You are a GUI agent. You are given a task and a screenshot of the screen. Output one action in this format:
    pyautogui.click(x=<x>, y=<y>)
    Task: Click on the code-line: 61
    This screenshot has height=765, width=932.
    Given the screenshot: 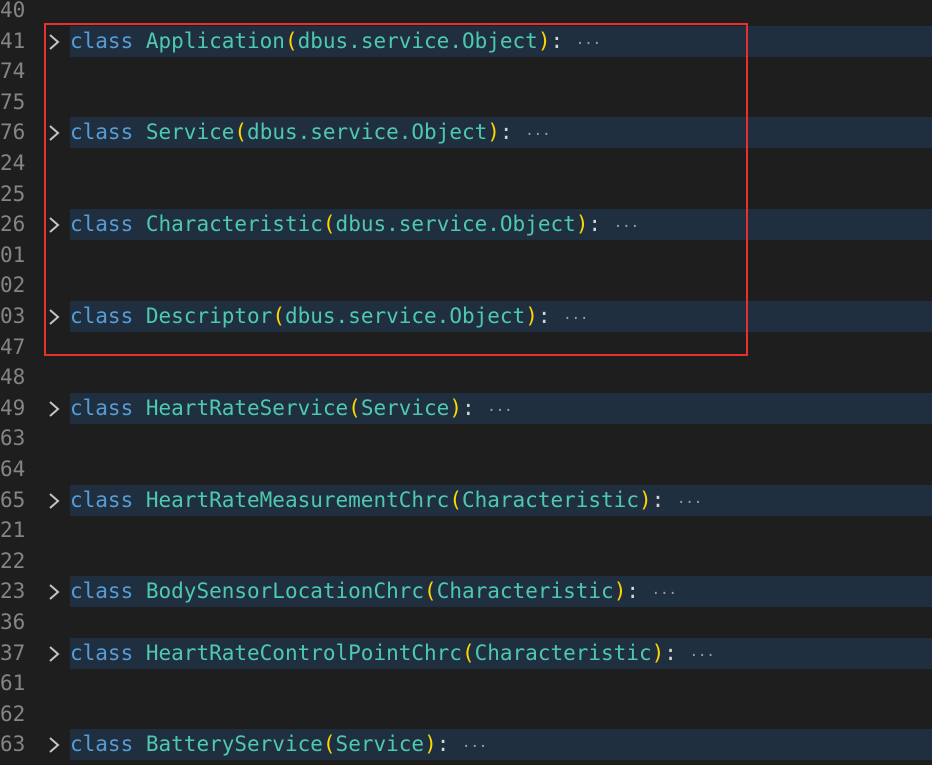 What is the action you would take?
    pyautogui.click(x=466, y=683)
    